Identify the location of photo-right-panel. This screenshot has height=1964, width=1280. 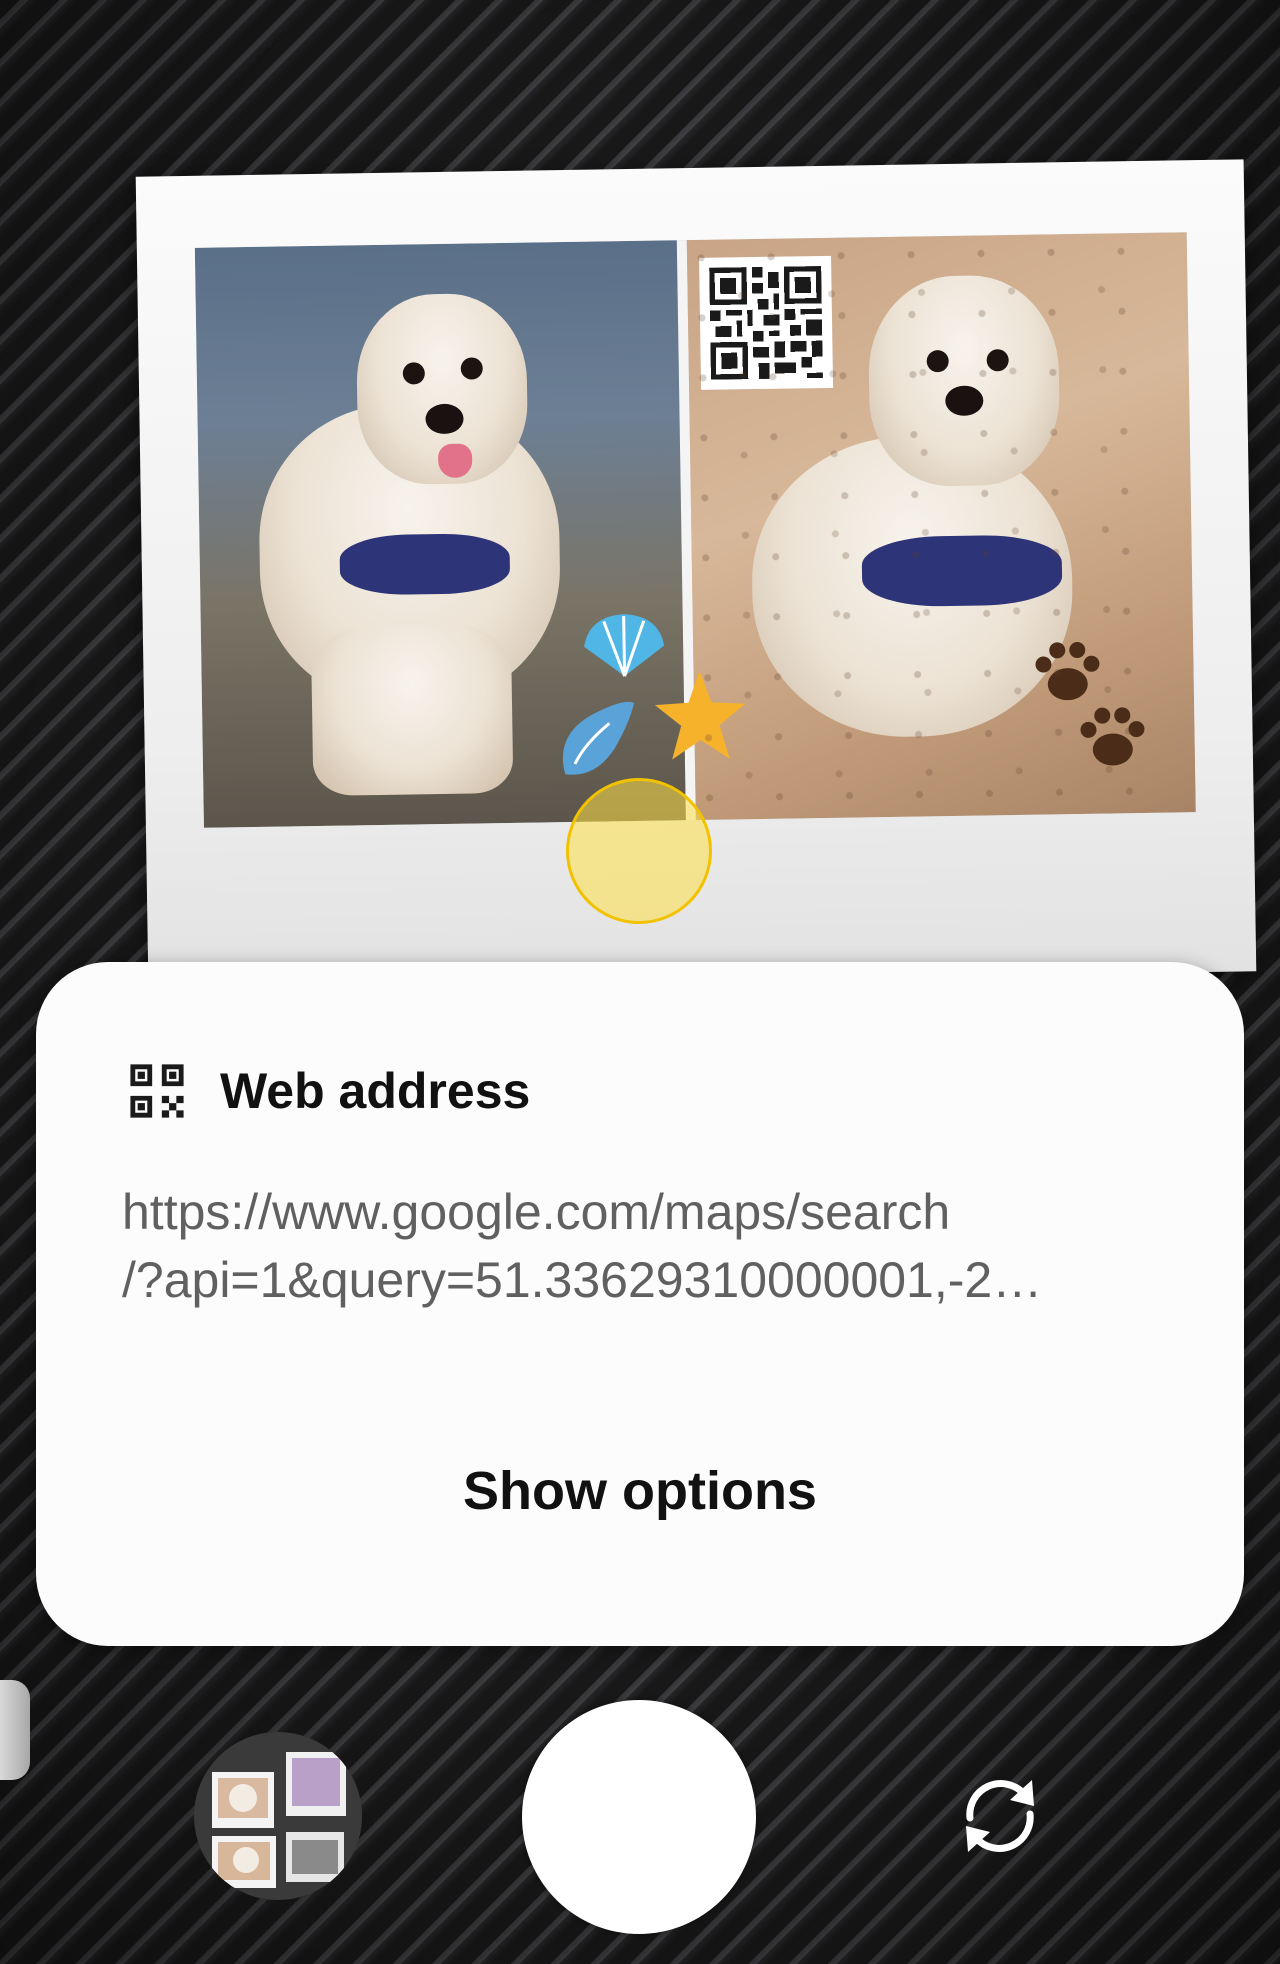
(925, 526).